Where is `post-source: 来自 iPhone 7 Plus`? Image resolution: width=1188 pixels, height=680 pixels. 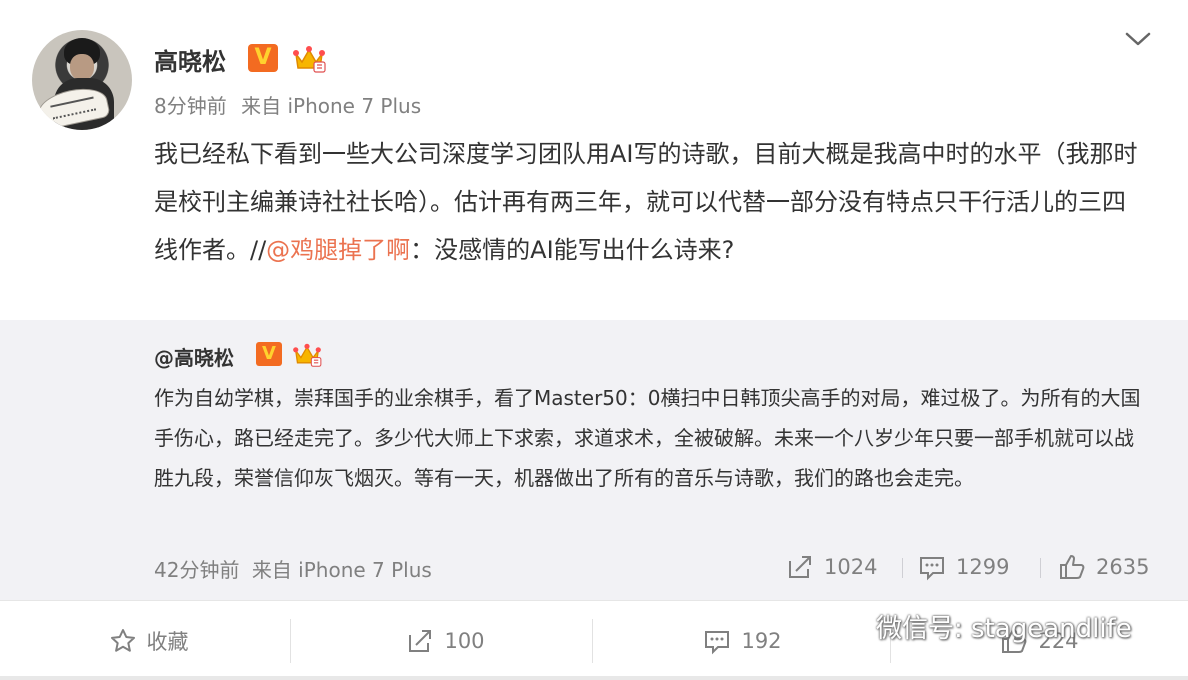
post-source: 来自 iPhone 7 Plus is located at coordinates (331, 106).